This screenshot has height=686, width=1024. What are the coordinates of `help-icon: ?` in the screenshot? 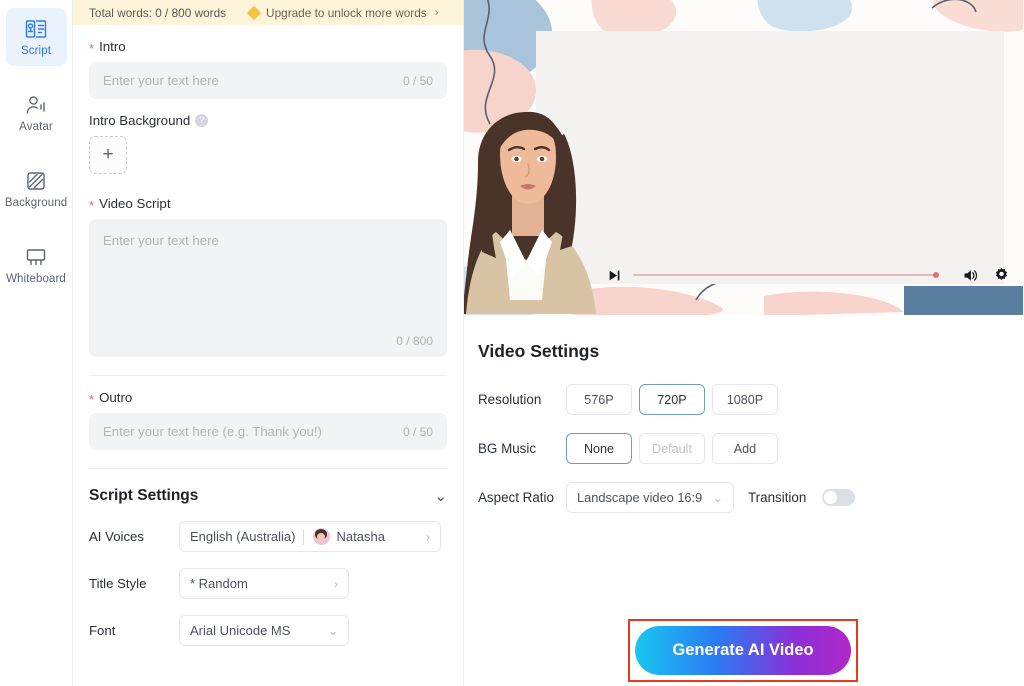 It's located at (202, 120).